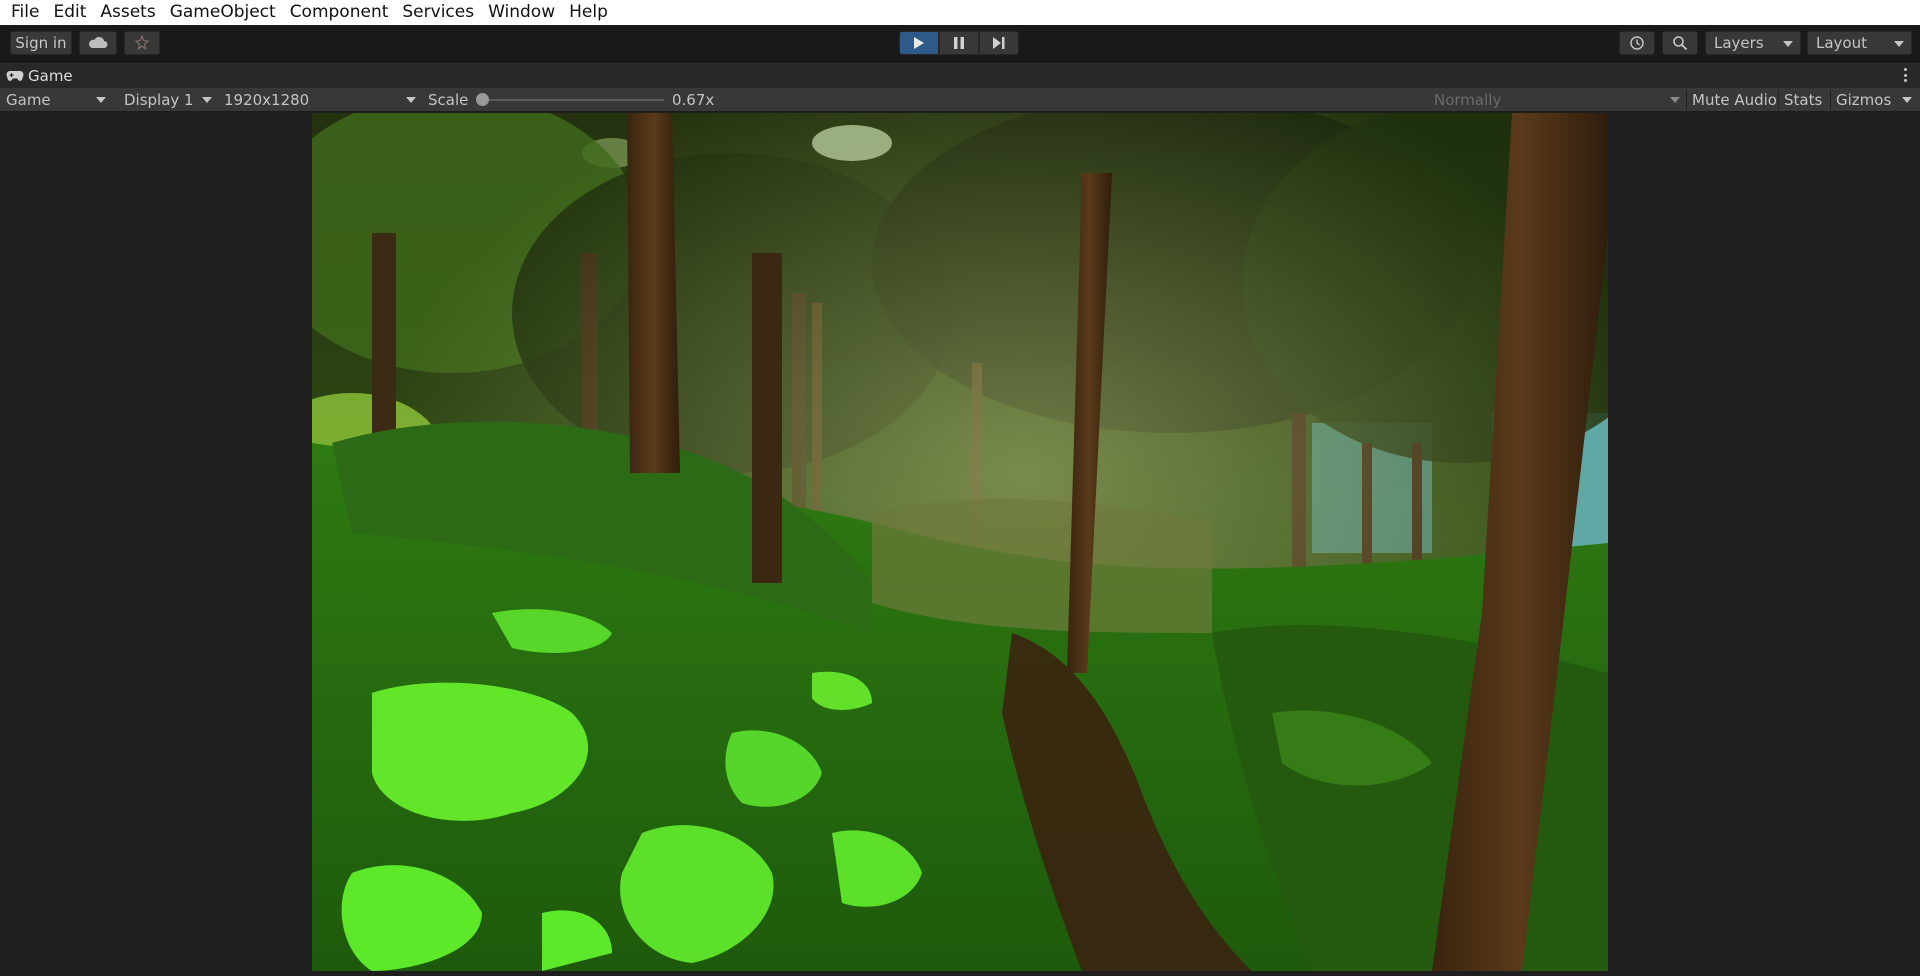  Describe the element at coordinates (482, 99) in the screenshot. I see `scale-slider-thumb` at that location.